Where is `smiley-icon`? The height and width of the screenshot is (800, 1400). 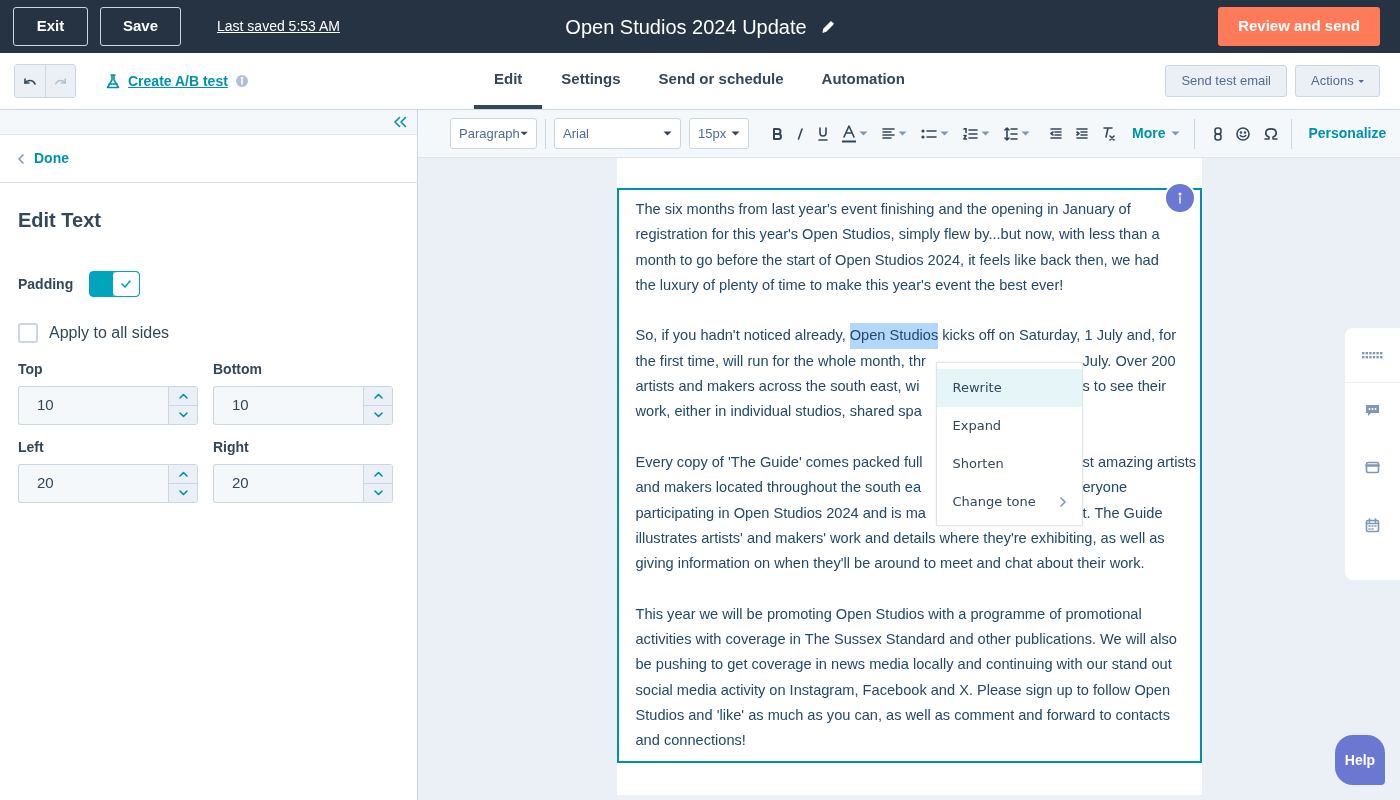
smiley-icon is located at coordinates (1243, 133).